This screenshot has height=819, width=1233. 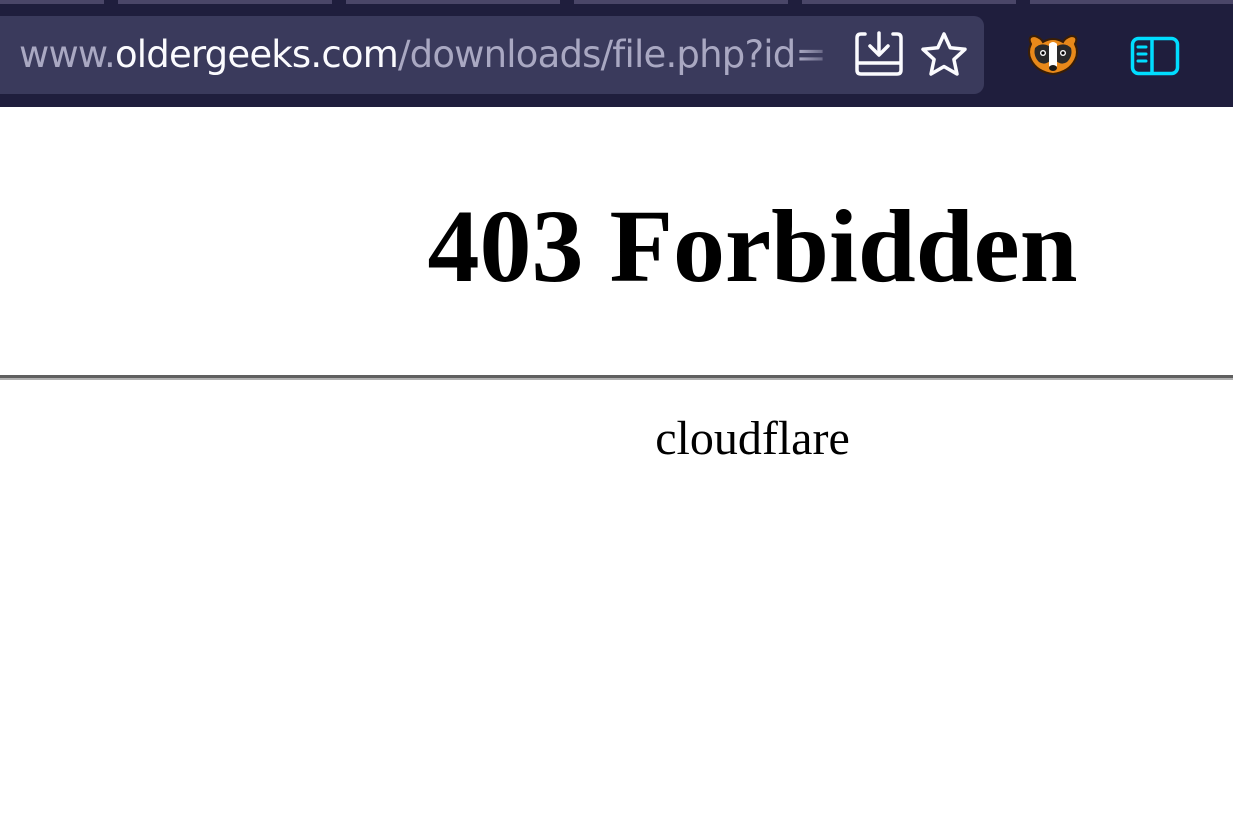 What do you see at coordinates (752, 246) in the screenshot?
I see `error-heading: 403 Forbidden` at bounding box center [752, 246].